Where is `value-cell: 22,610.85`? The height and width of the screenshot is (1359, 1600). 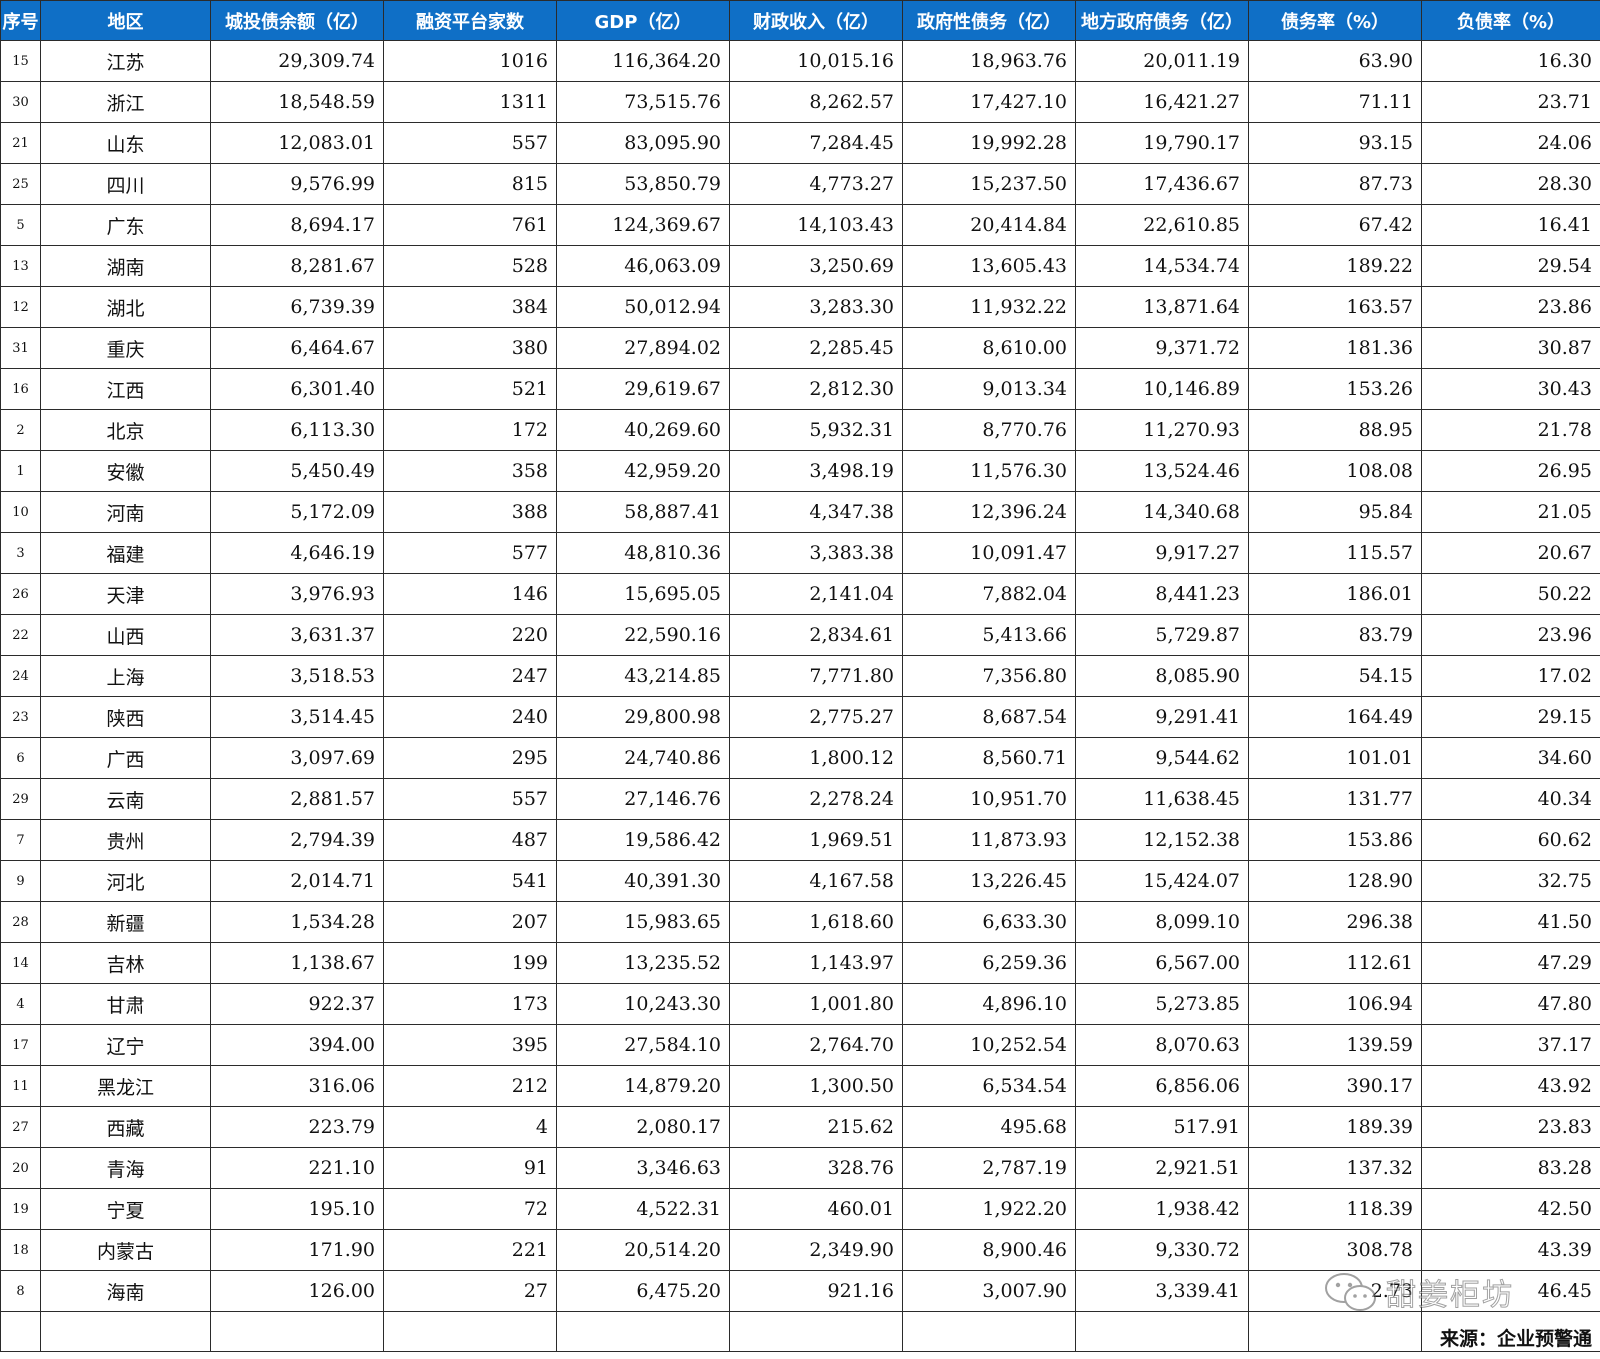 value-cell: 22,610.85 is located at coordinates (1162, 225).